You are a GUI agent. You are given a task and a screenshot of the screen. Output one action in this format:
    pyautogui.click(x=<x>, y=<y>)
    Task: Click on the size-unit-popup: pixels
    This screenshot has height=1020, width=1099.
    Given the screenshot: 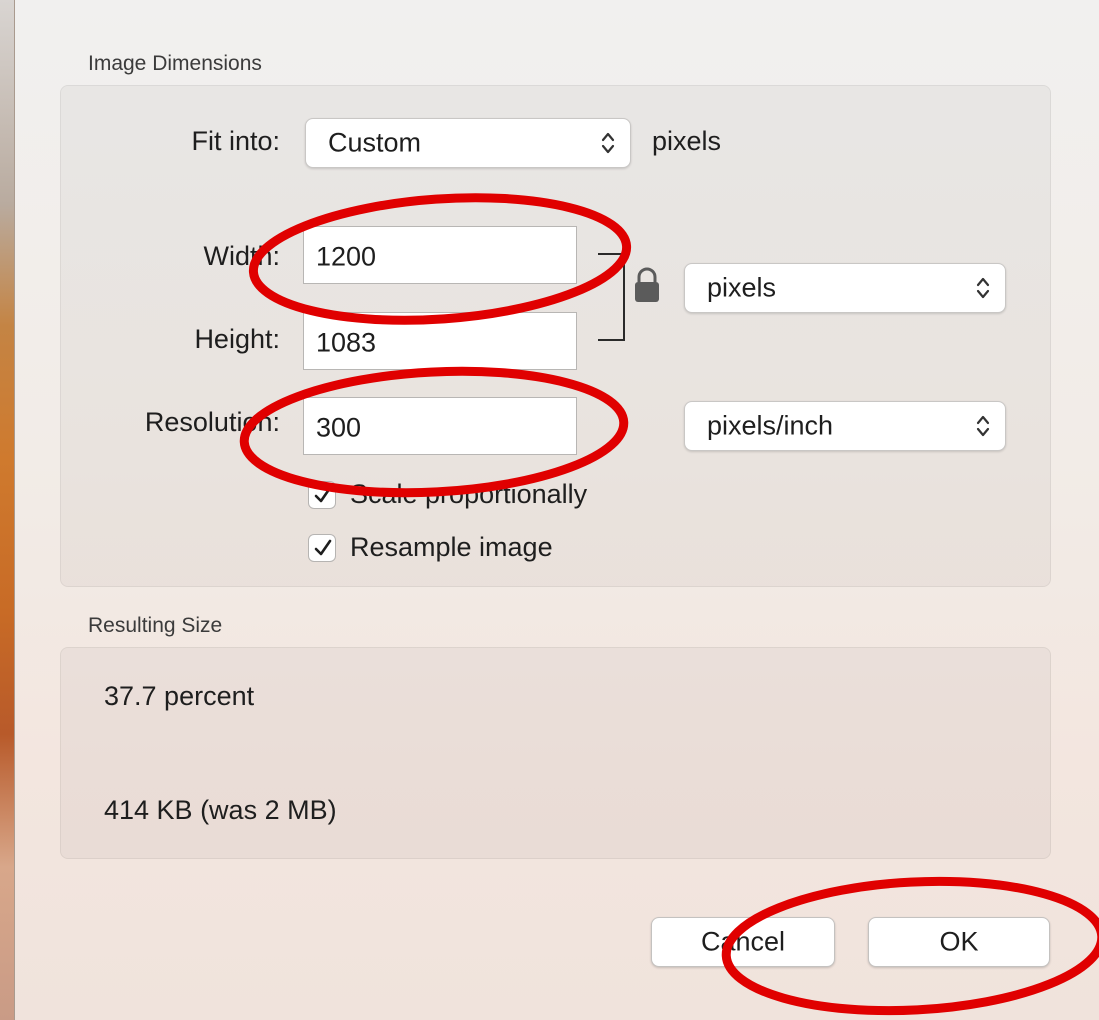 What is the action you would take?
    pyautogui.click(x=845, y=288)
    